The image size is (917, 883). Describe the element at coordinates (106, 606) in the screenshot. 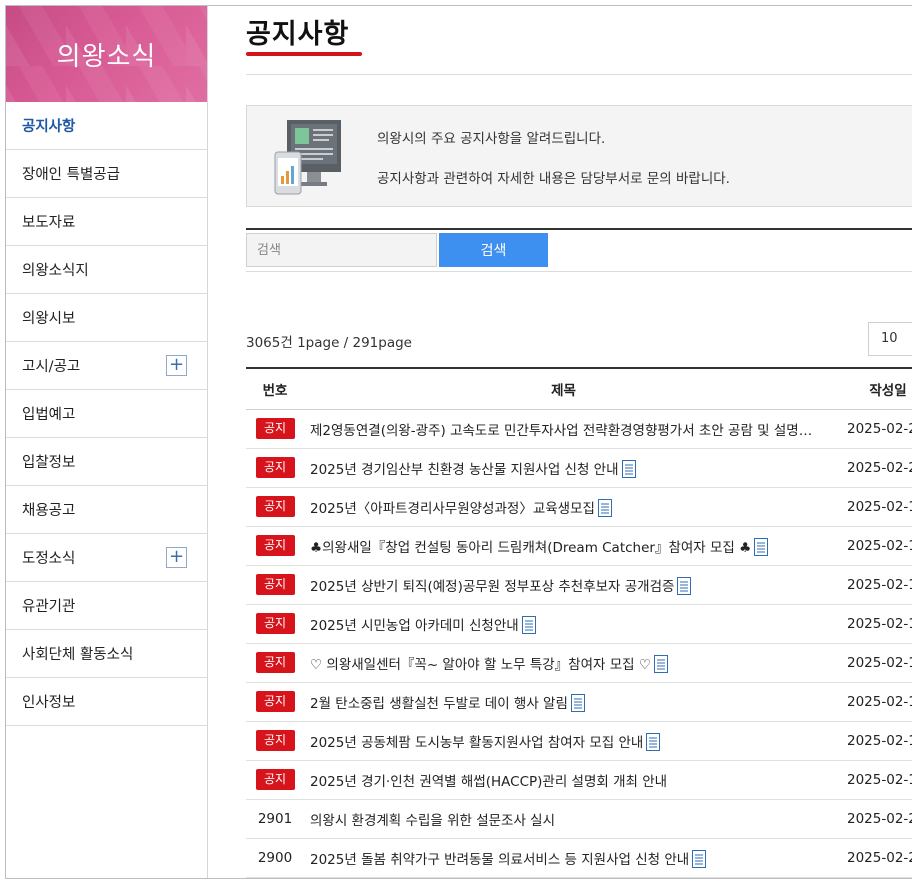

I see `sidebar-item: 유관기관` at that location.